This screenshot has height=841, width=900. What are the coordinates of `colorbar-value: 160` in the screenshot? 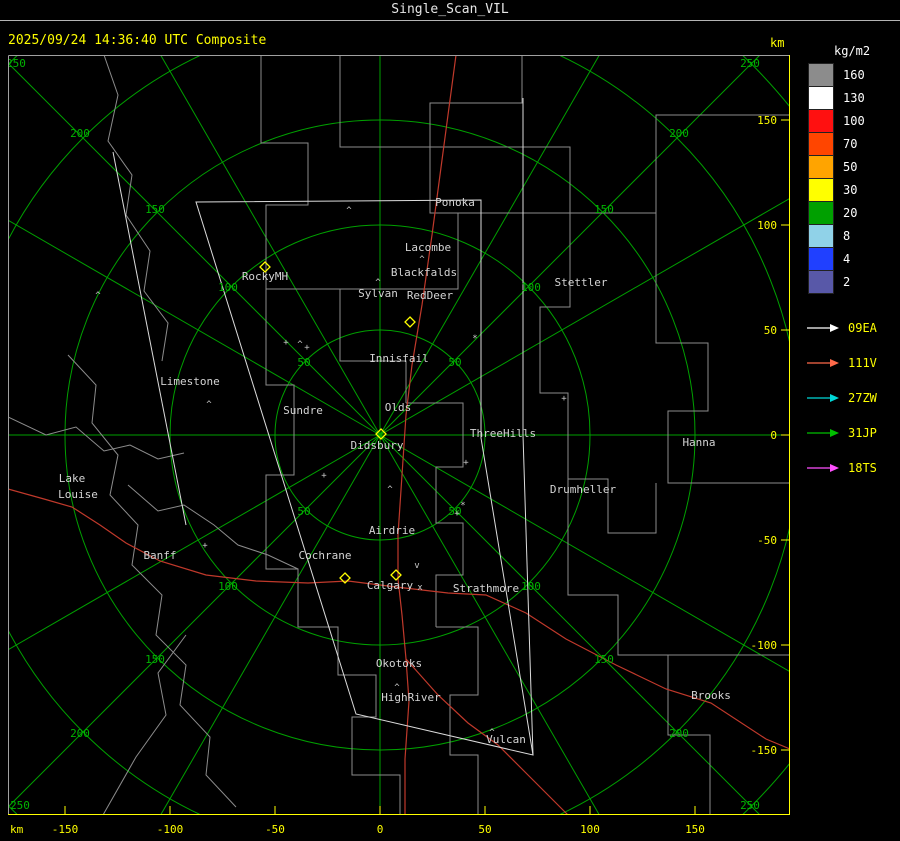 It's located at (854, 74).